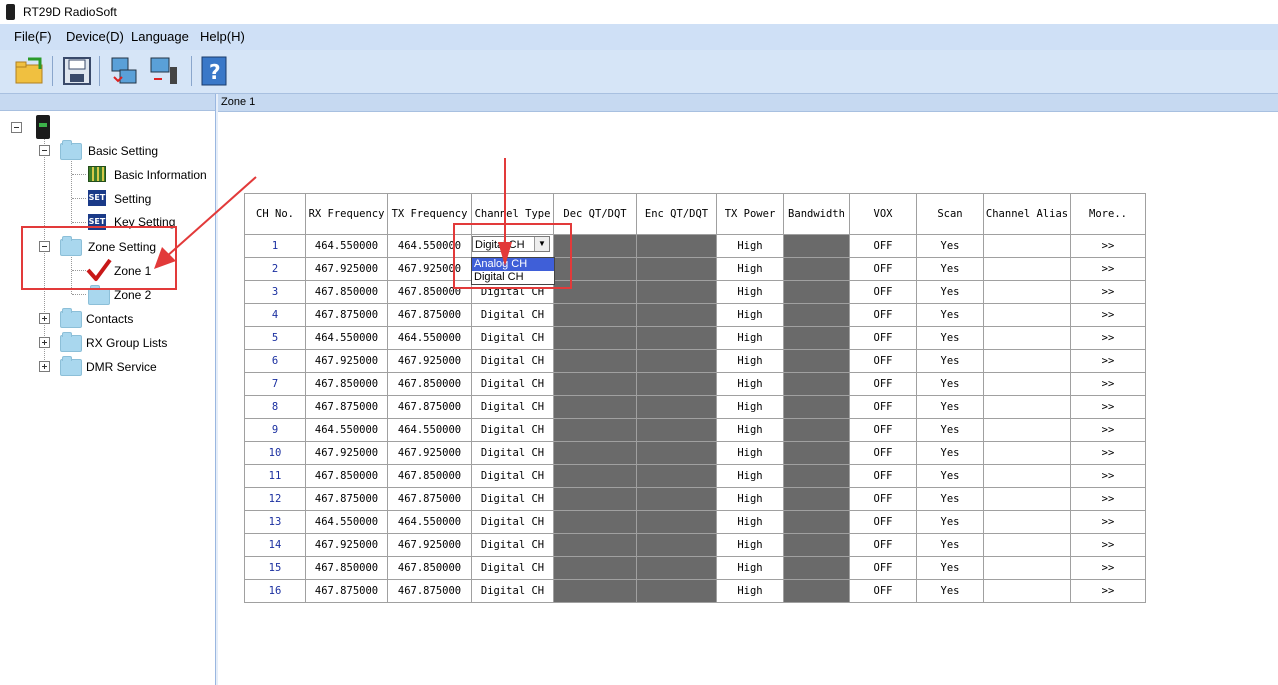  Describe the element at coordinates (346, 591) in the screenshot. I see `cell-rx-frequency: 467.875000` at that location.